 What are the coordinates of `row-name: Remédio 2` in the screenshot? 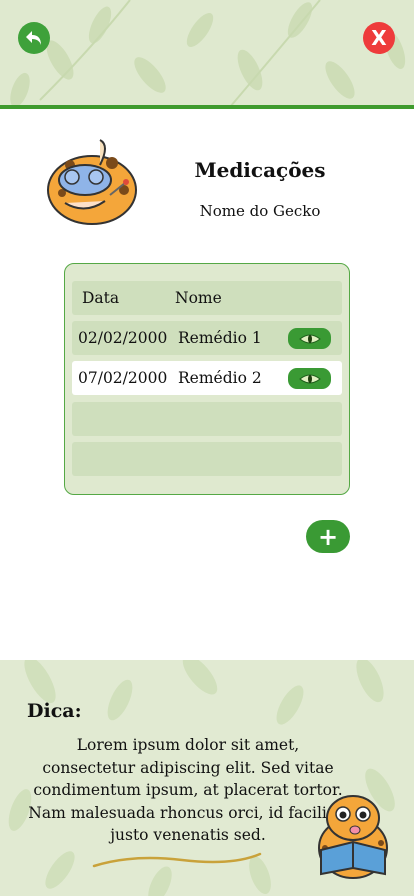 It's located at (220, 378).